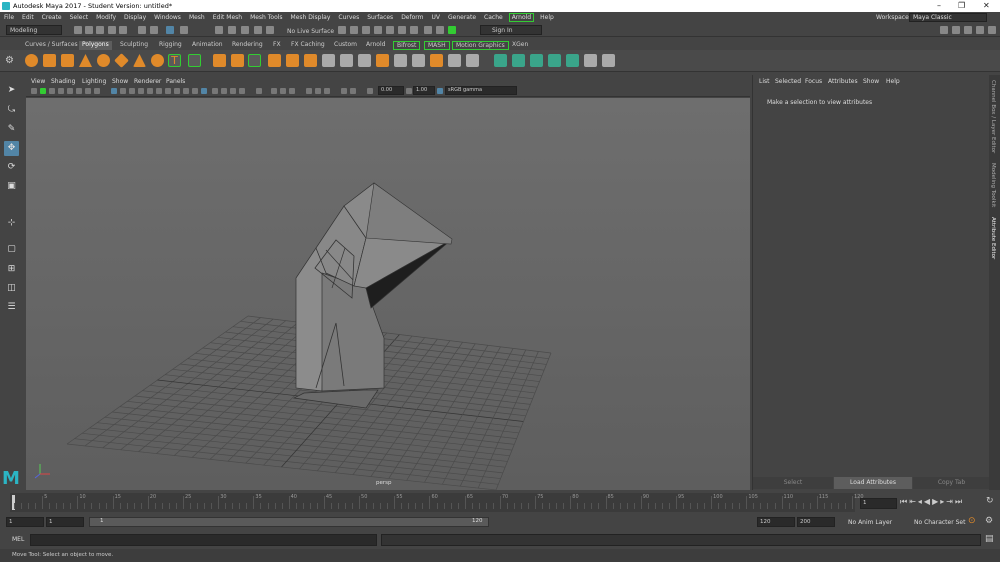 This screenshot has height=562, width=1000. What do you see at coordinates (9, 17) in the screenshot?
I see `menu-file: File` at bounding box center [9, 17].